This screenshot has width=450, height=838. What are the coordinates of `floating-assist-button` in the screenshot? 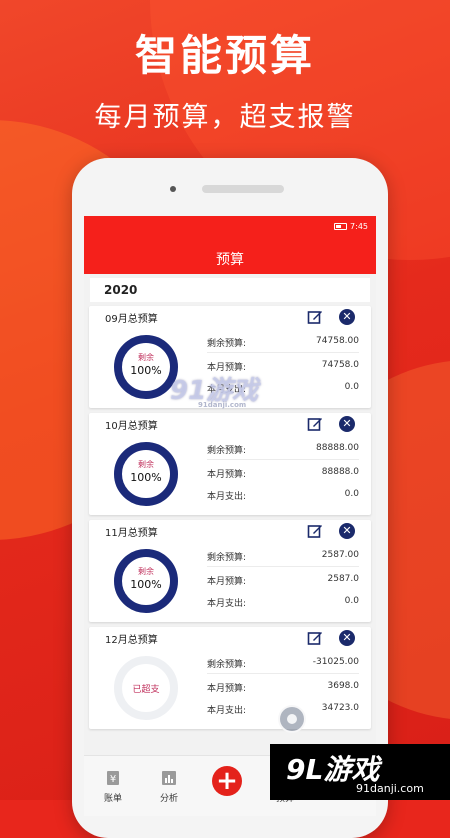 It's located at (292, 719).